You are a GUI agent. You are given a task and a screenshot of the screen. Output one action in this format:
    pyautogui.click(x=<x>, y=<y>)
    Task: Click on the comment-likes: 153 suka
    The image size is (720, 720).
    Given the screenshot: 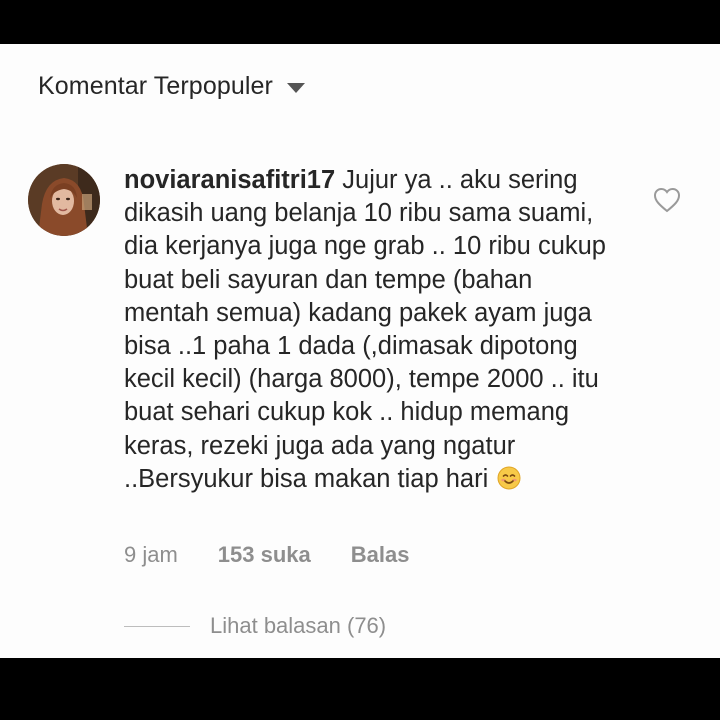 What is the action you would take?
    pyautogui.click(x=264, y=555)
    